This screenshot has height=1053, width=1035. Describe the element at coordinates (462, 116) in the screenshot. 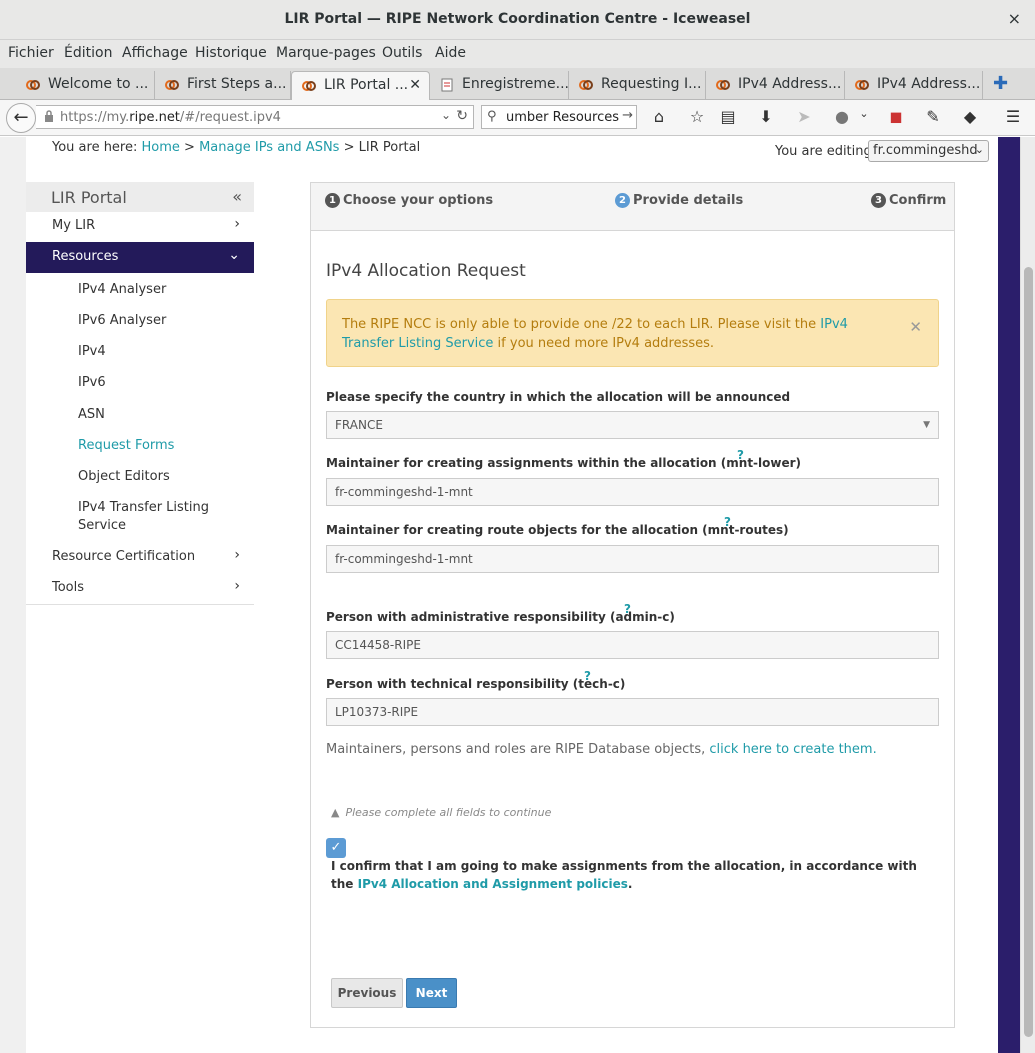

I see `reload-icon: ↻` at that location.